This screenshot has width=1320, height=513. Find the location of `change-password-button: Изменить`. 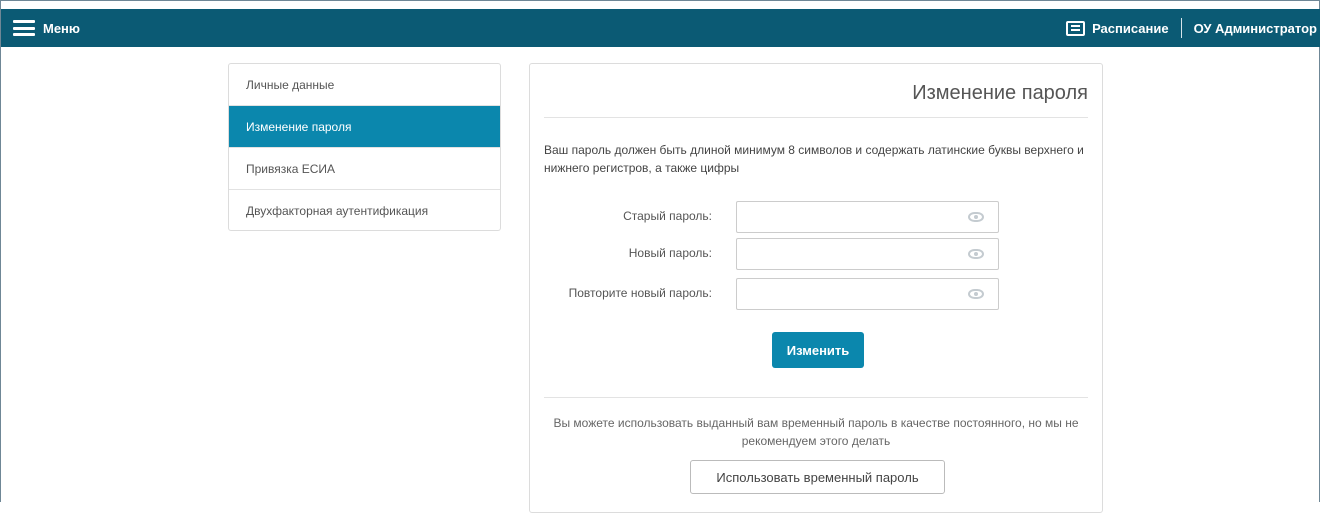

change-password-button: Изменить is located at coordinates (818, 350).